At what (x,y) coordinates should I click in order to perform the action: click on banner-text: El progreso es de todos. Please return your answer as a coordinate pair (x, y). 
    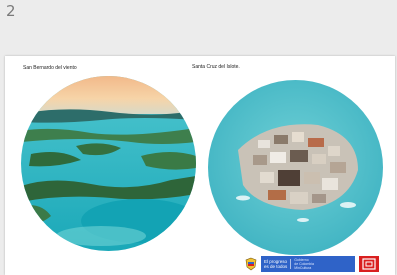
    Looking at the image, I should click on (276, 264).